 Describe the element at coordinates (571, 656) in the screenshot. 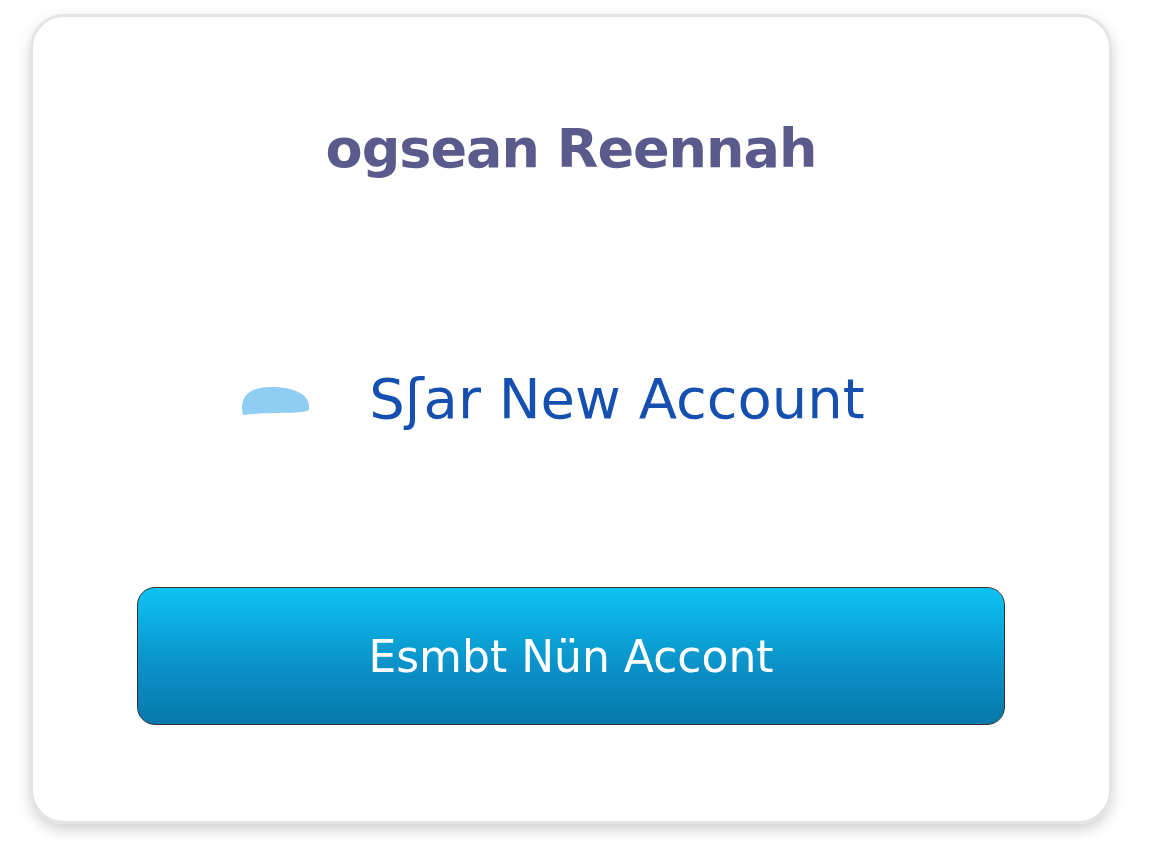

I see `new-account-button: Esmbt Nün Accont` at that location.